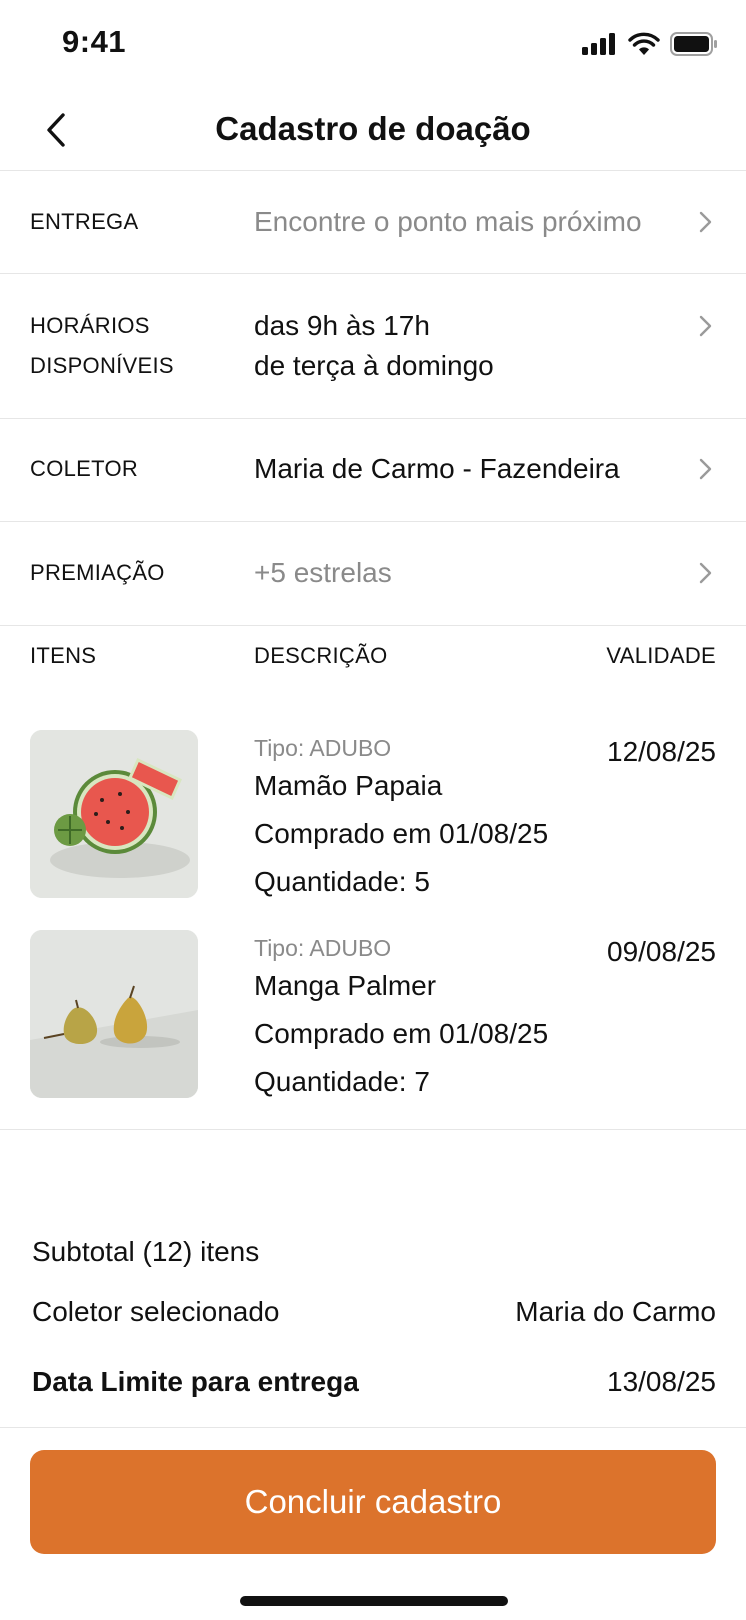 This screenshot has width=746, height=1620. I want to click on row-entrega: ENTREGA Encontre o ponto mais próximo, so click(373, 222).